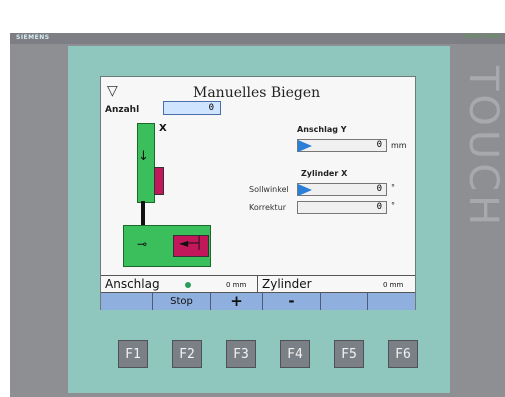  What do you see at coordinates (268, 207) in the screenshot?
I see `korrektur-label: Korrektur` at bounding box center [268, 207].